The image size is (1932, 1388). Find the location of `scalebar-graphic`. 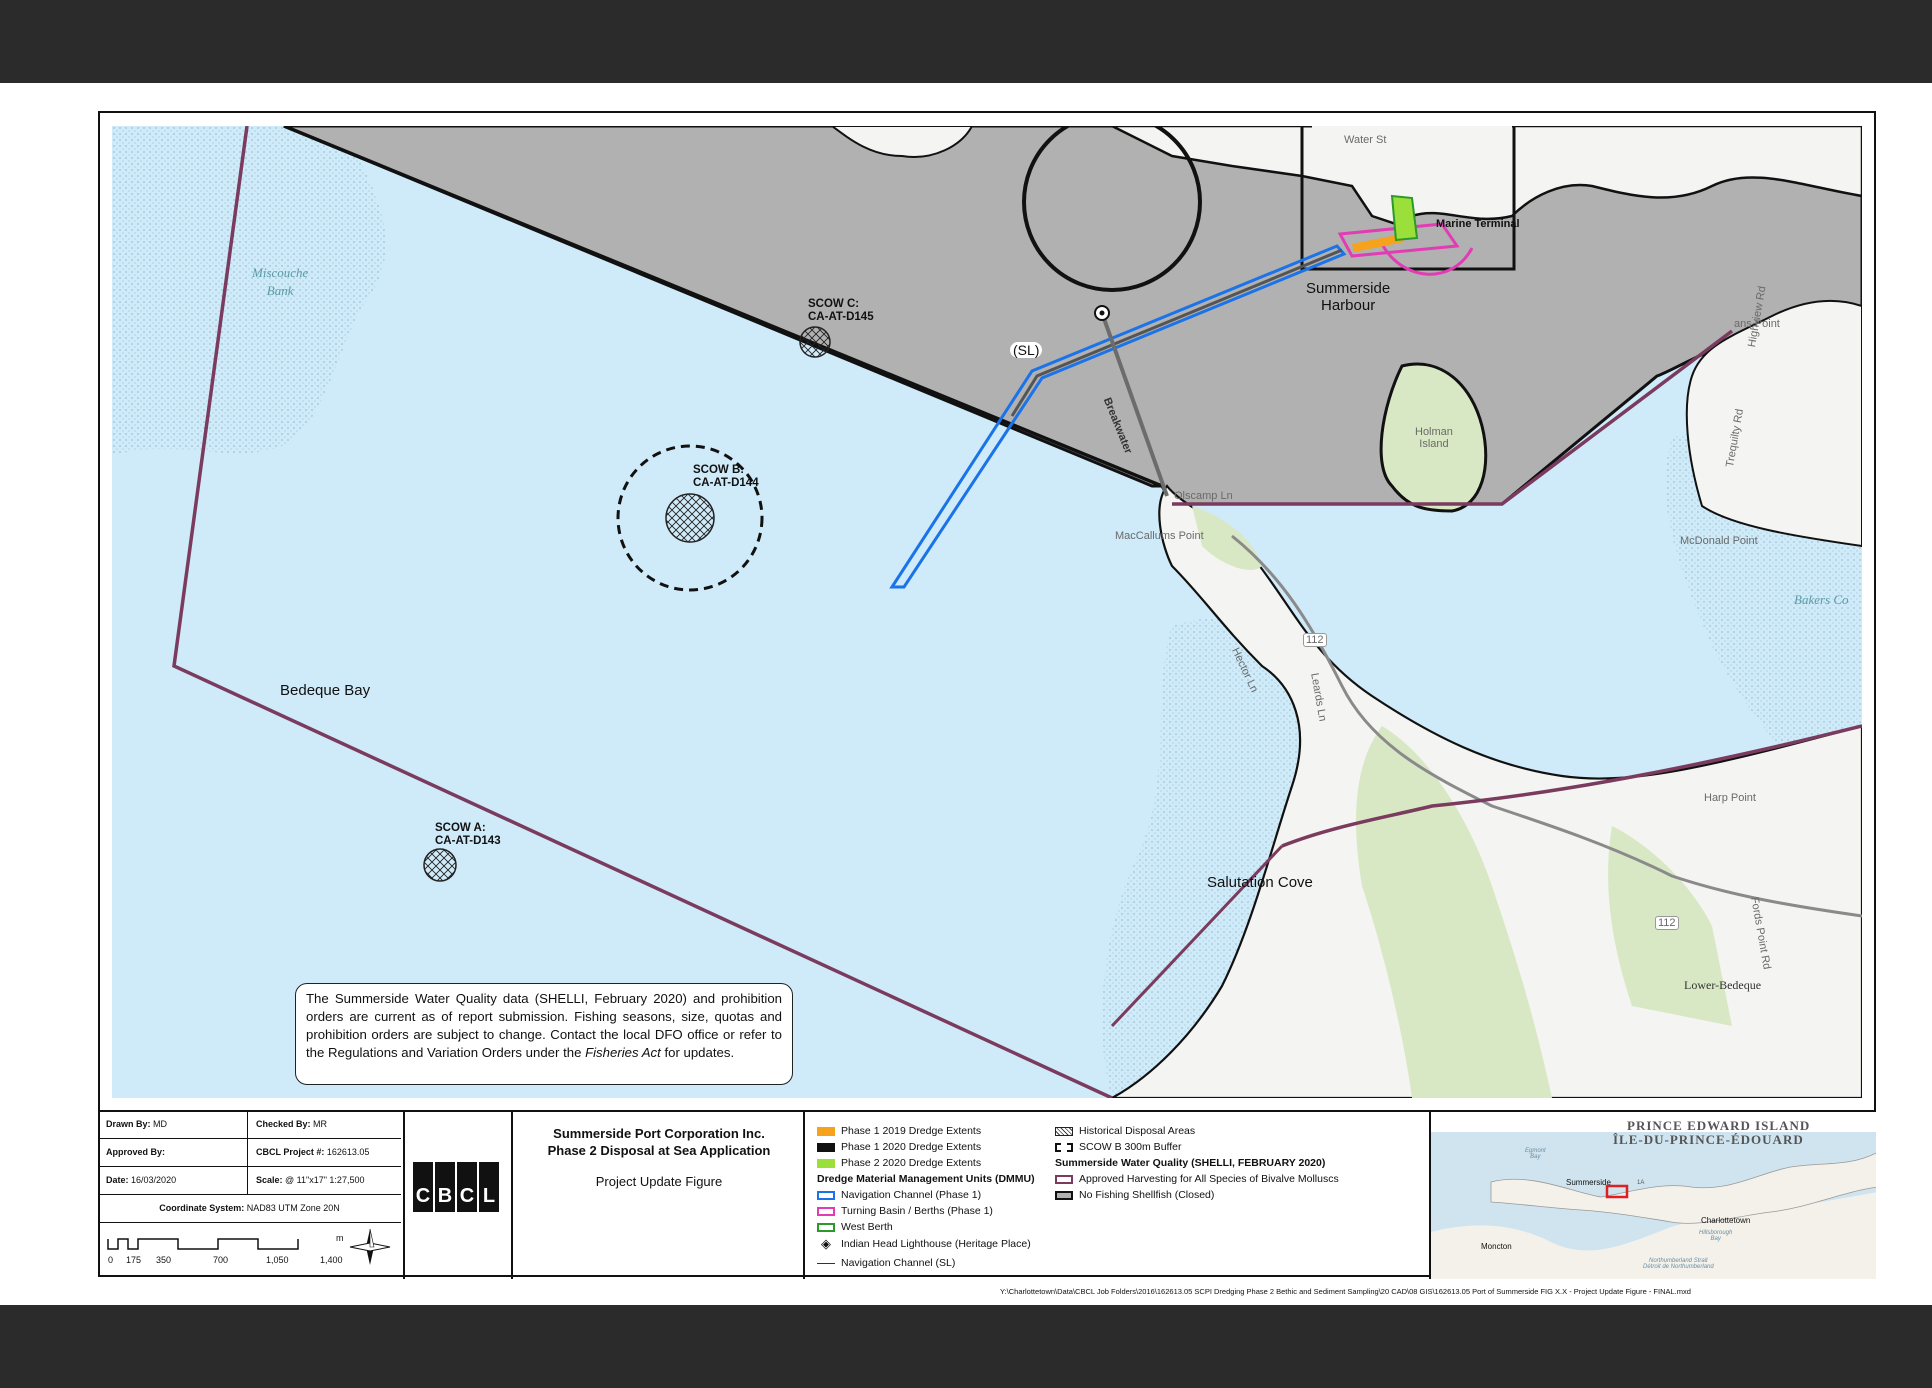

scalebar-graphic is located at coordinates (203, 1244).